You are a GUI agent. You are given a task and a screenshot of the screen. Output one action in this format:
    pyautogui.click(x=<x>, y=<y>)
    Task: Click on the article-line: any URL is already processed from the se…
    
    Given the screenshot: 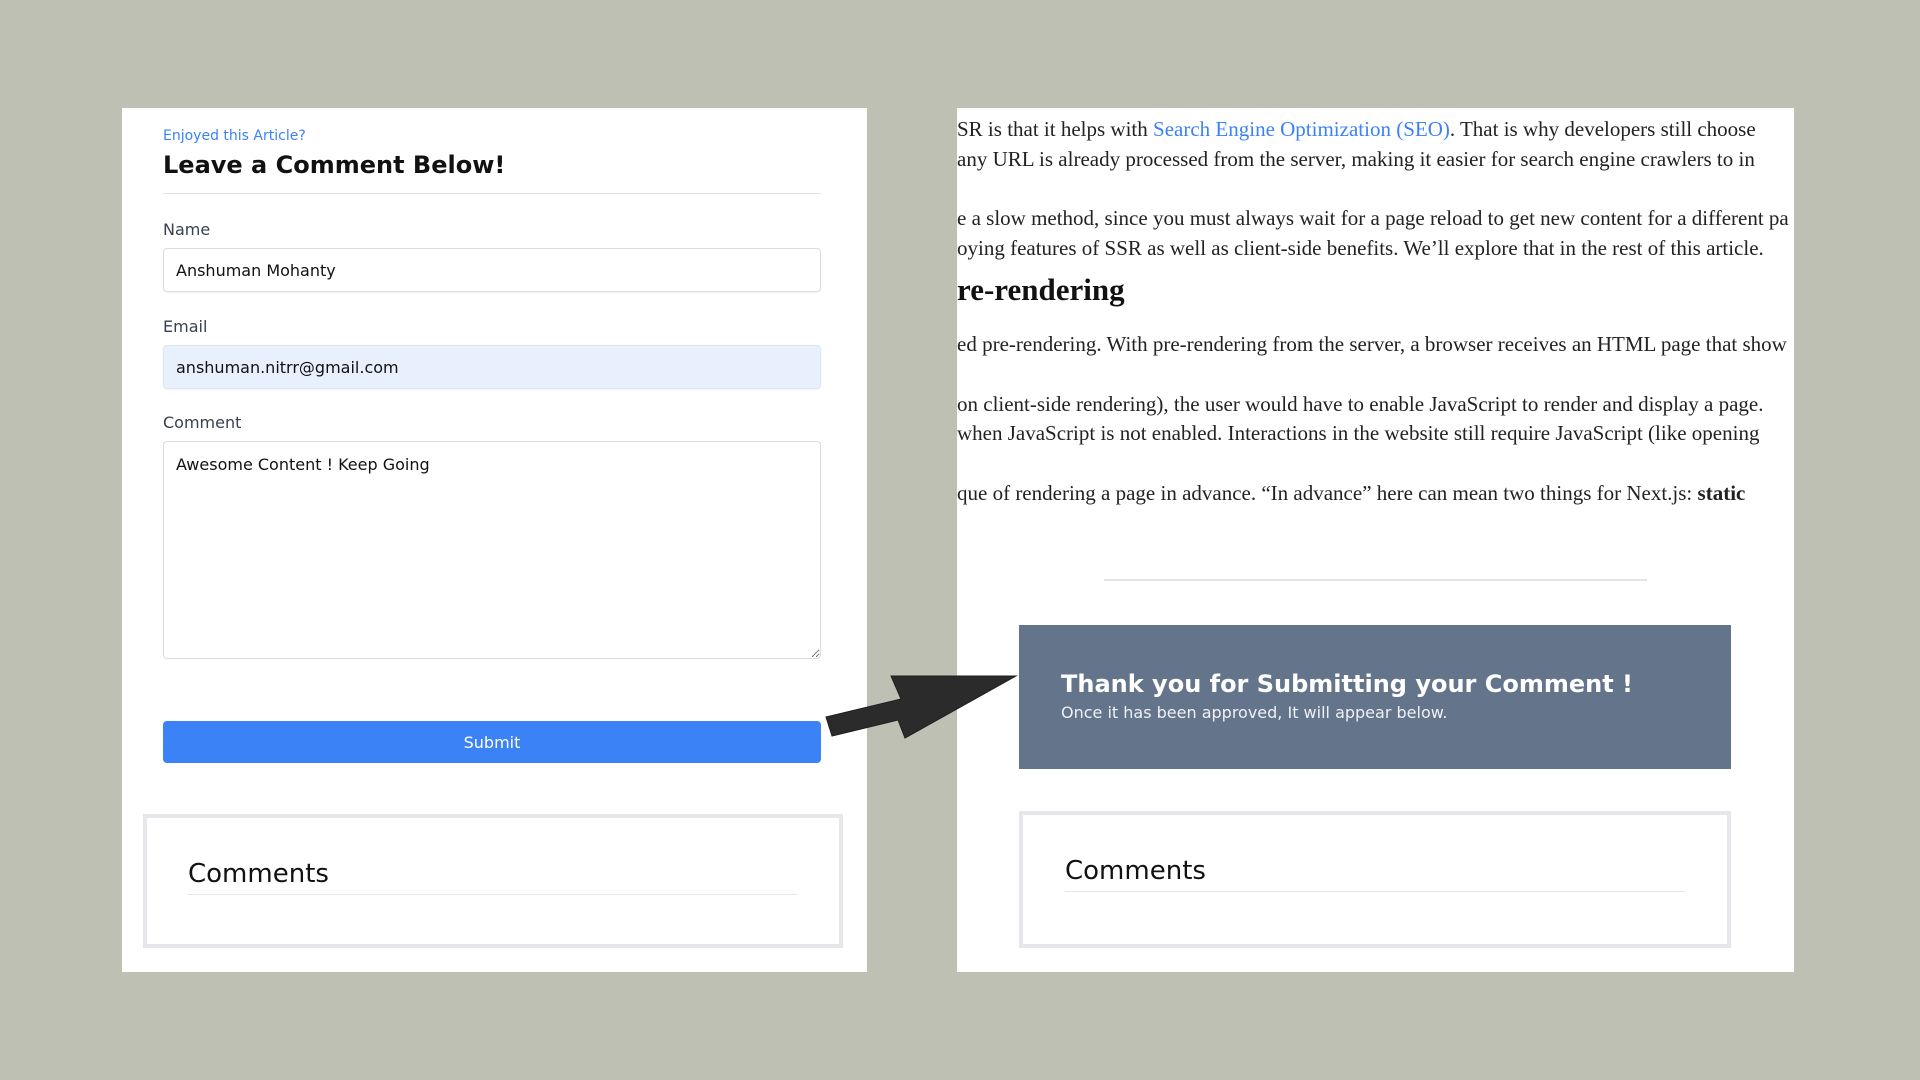 What is the action you would take?
    pyautogui.click(x=1356, y=159)
    